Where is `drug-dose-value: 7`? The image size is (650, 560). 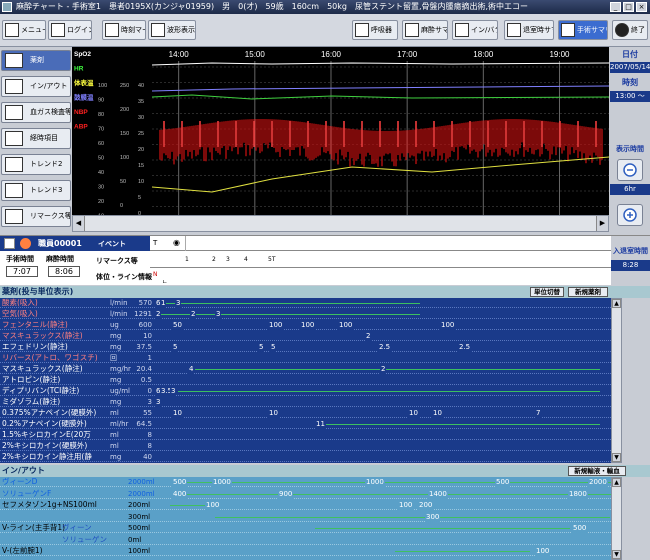 drug-dose-value: 7 is located at coordinates (538, 413).